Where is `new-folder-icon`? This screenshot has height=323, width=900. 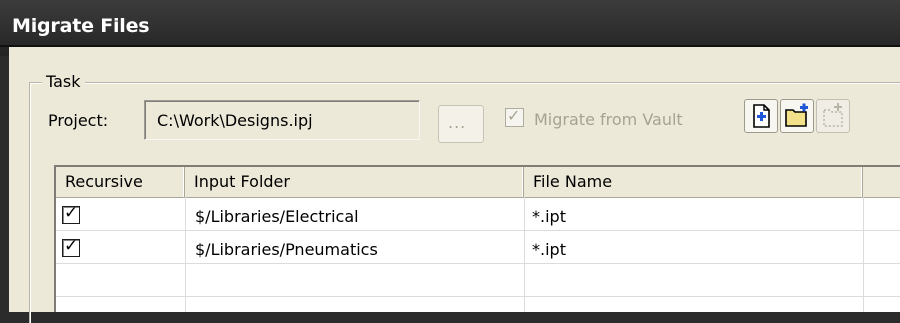
new-folder-icon is located at coordinates (796, 115).